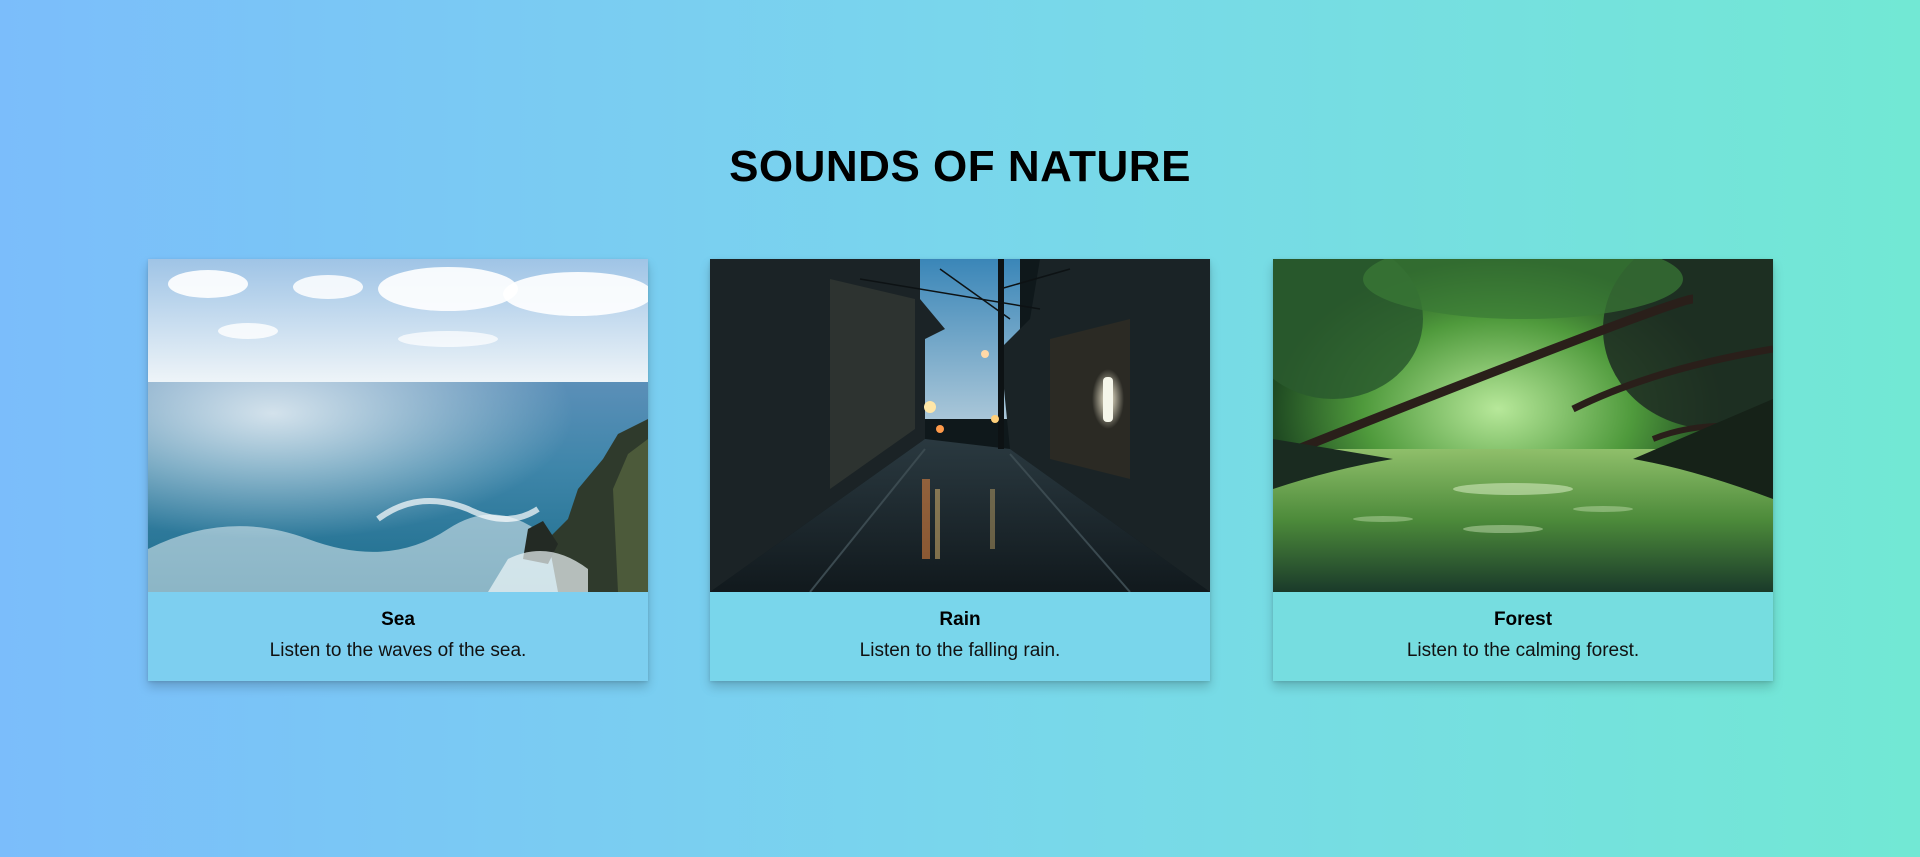  Describe the element at coordinates (960, 425) in the screenshot. I see `rain-image` at that location.